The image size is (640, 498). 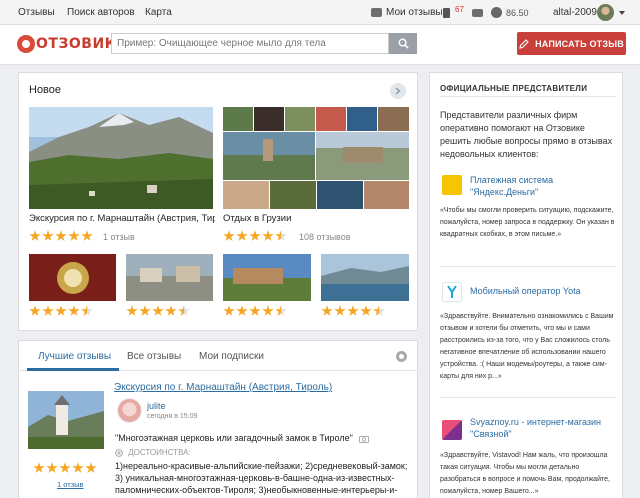 What do you see at coordinates (36, 12) in the screenshot?
I see `nav-reviews-link: Отзывы` at bounding box center [36, 12].